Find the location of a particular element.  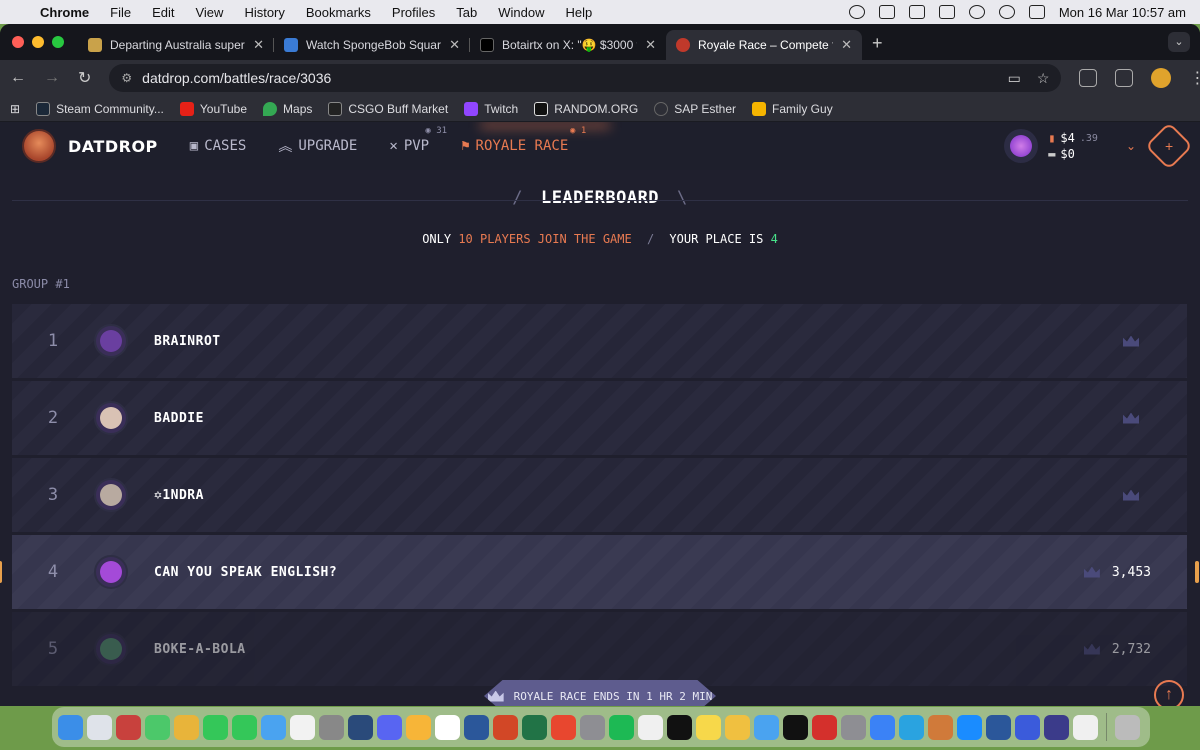

tab-search-chevron-icon: ⌄ is located at coordinates (1179, 42).